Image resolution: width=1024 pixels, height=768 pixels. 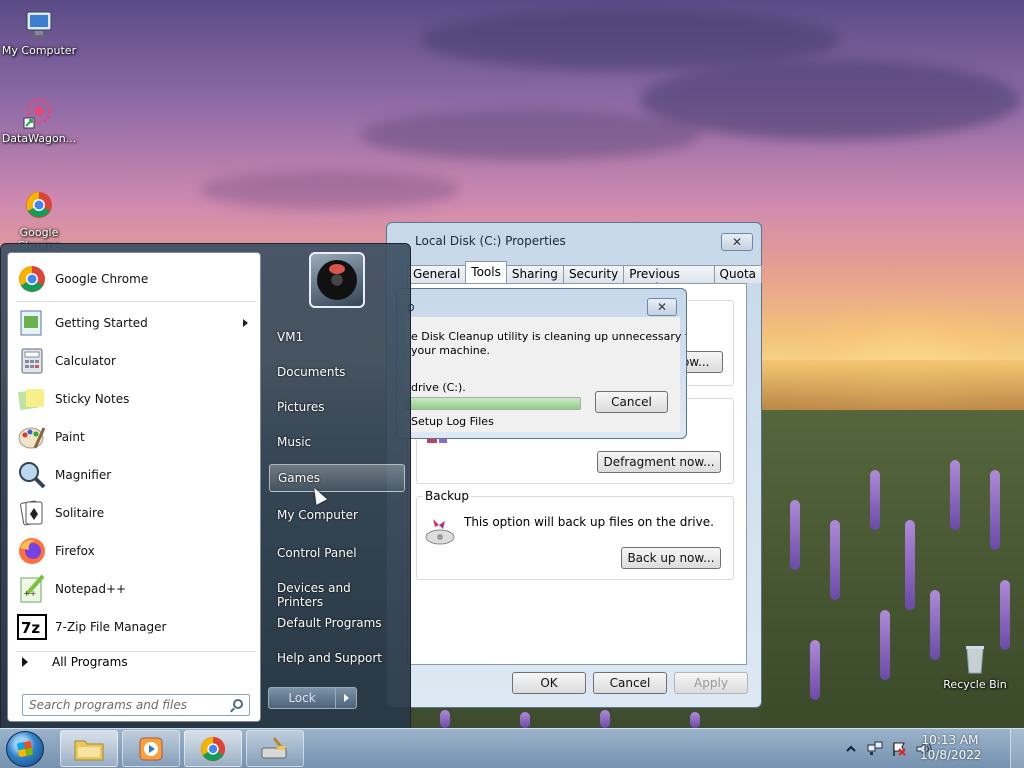 What do you see at coordinates (135, 589) in the screenshot?
I see `program-notepadpp: ++ Notepad++` at bounding box center [135, 589].